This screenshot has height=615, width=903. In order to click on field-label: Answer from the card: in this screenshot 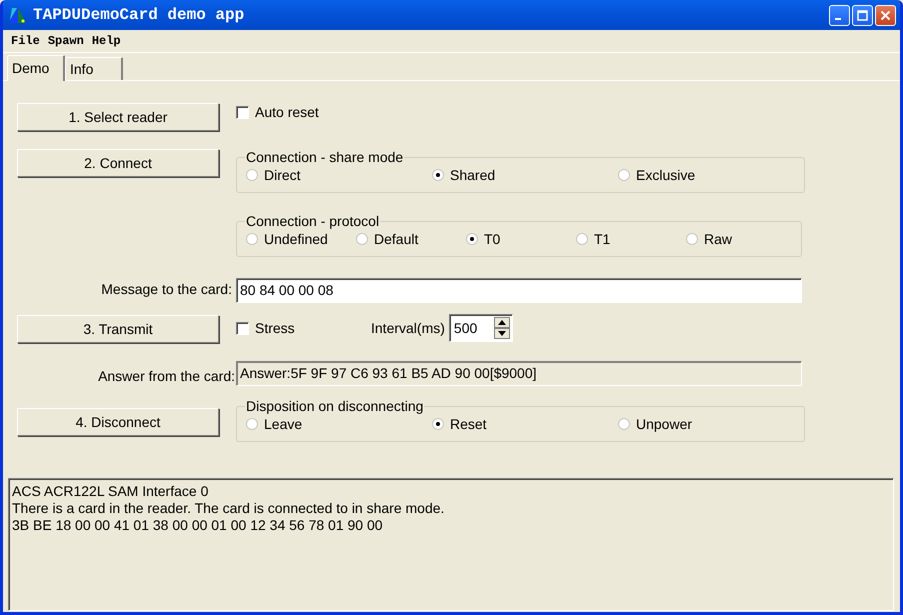, I will do `click(166, 376)`.